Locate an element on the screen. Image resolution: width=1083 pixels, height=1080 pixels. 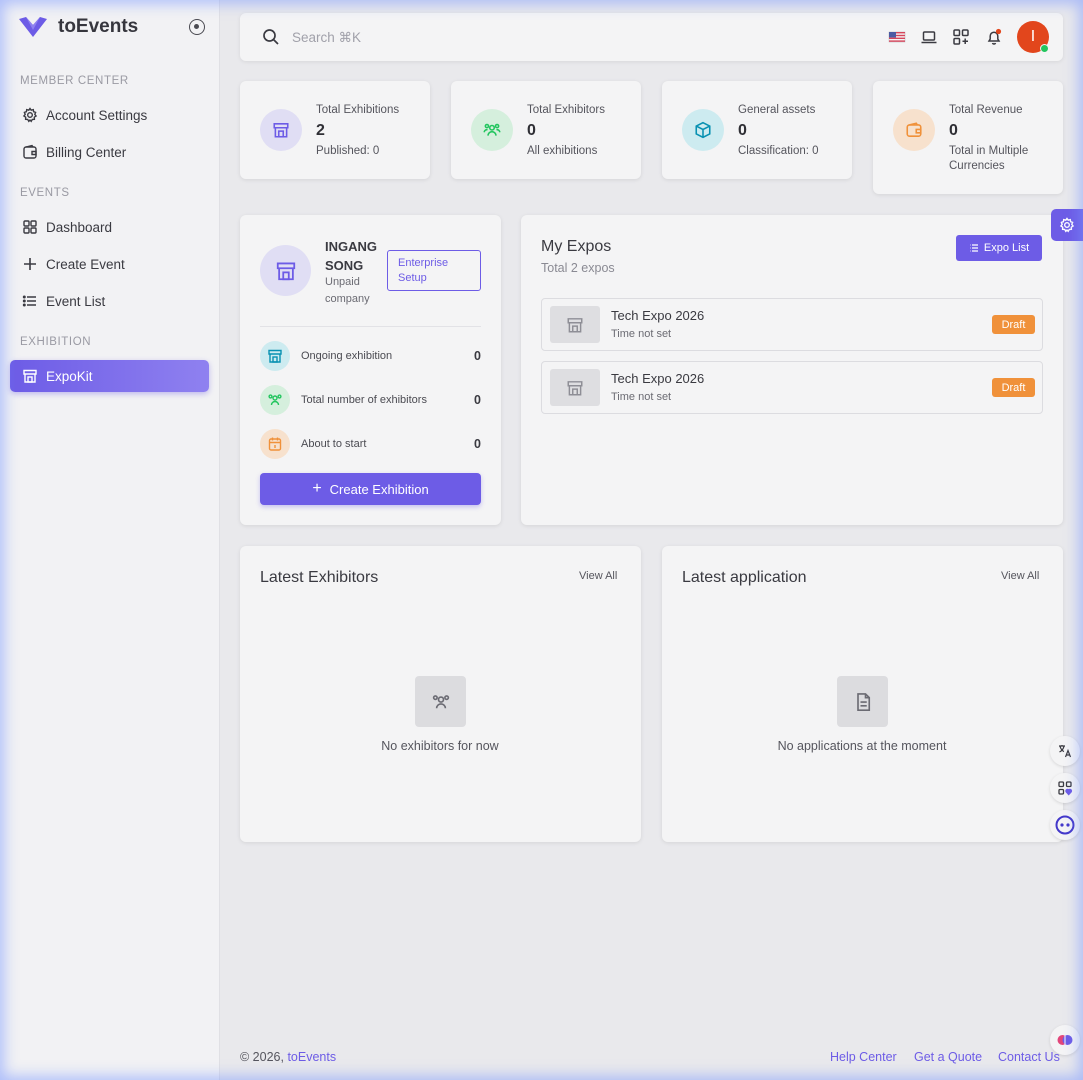
translate-button is located at coordinates (1065, 751).